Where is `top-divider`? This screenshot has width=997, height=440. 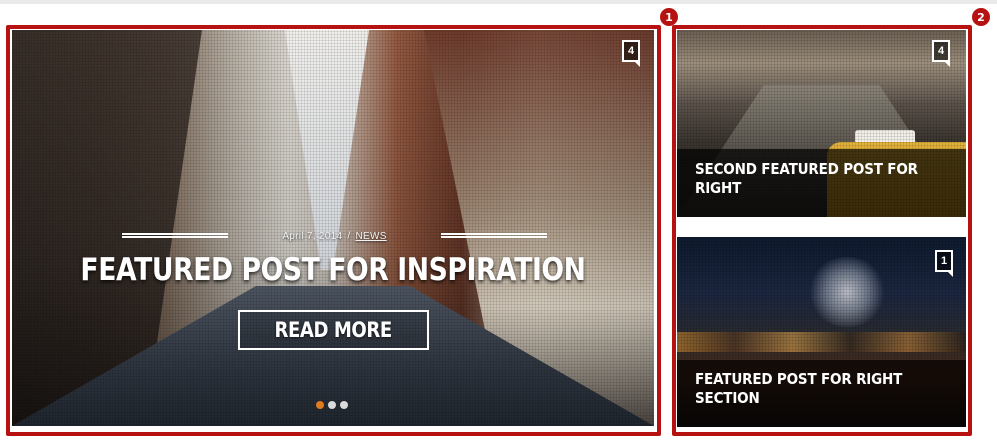
top-divider is located at coordinates (498, 2).